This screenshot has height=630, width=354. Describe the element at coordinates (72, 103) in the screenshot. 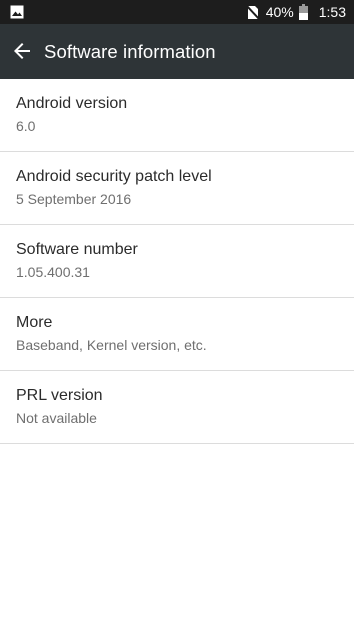

I see `item-title: Android version` at that location.